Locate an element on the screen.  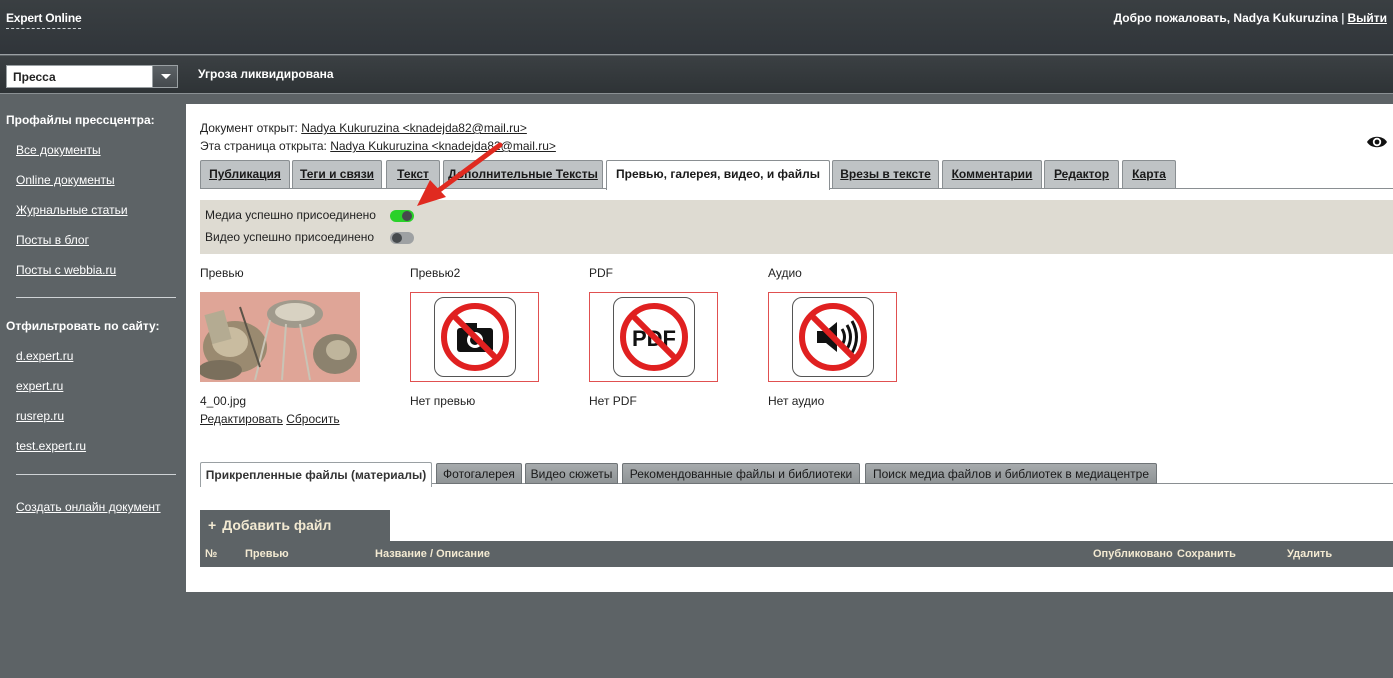
media-attached-status: Медиа успешно присоединено is located at coordinates (290, 215).